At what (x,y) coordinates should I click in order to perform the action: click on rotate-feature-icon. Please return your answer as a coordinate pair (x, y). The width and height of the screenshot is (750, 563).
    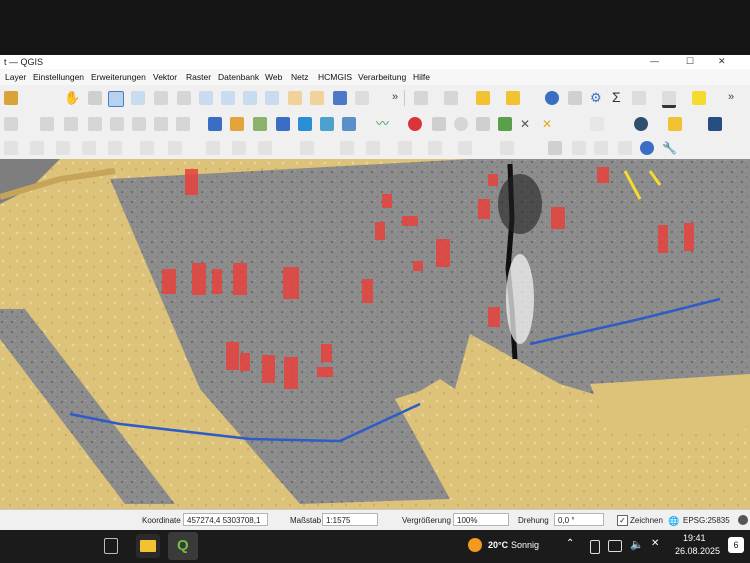
    Looking at the image, I should click on (37, 148).